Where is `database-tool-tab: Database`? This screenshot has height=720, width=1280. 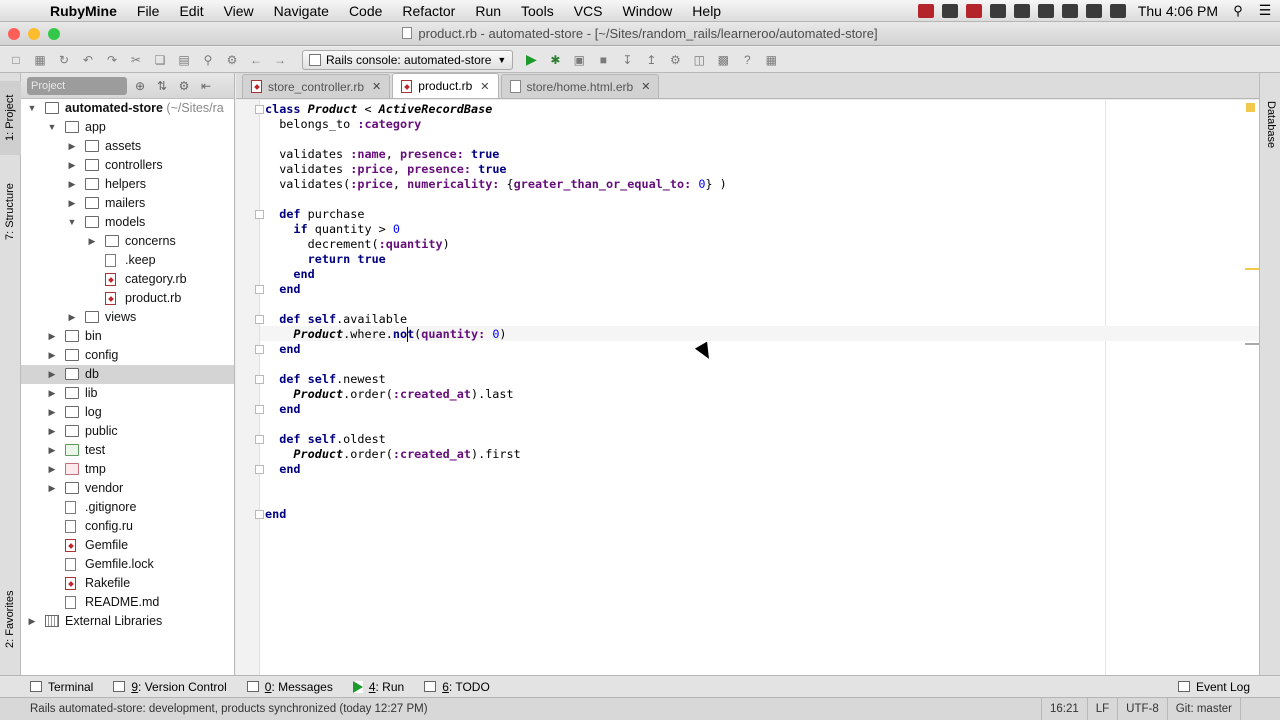 database-tool-tab: Database is located at coordinates (1270, 124).